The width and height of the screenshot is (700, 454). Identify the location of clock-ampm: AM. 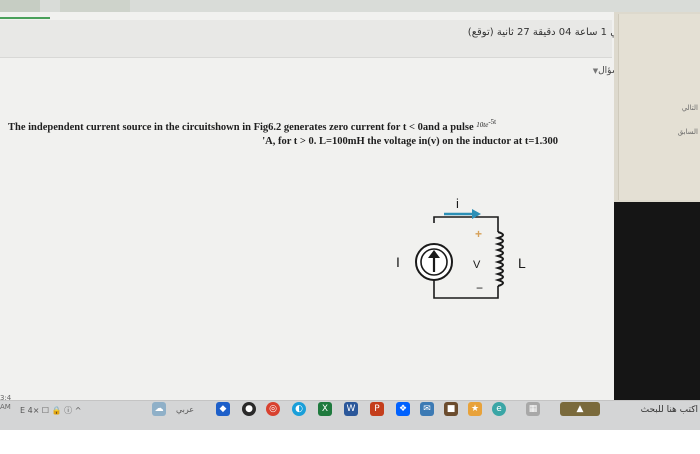
(5, 407).